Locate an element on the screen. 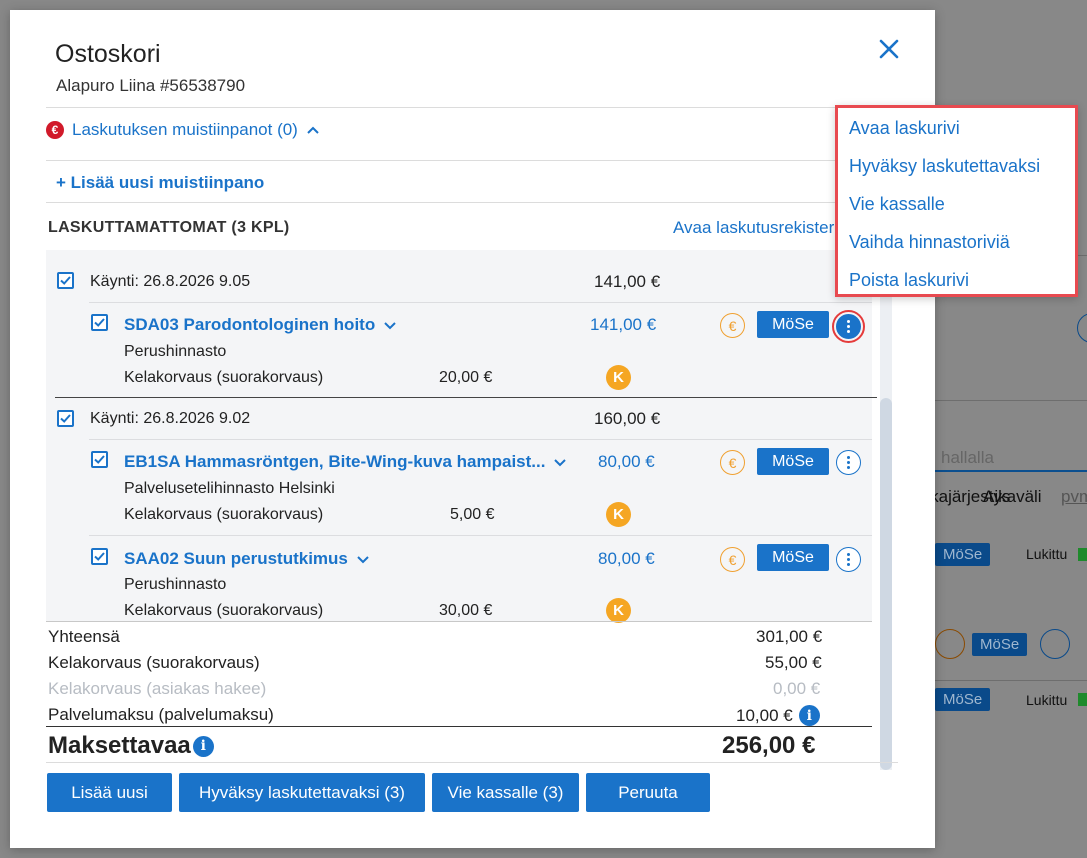 The height and width of the screenshot is (858, 1087). summary-kela-direct-label: Kelakorvaus (suorakorvaus) is located at coordinates (154, 662).